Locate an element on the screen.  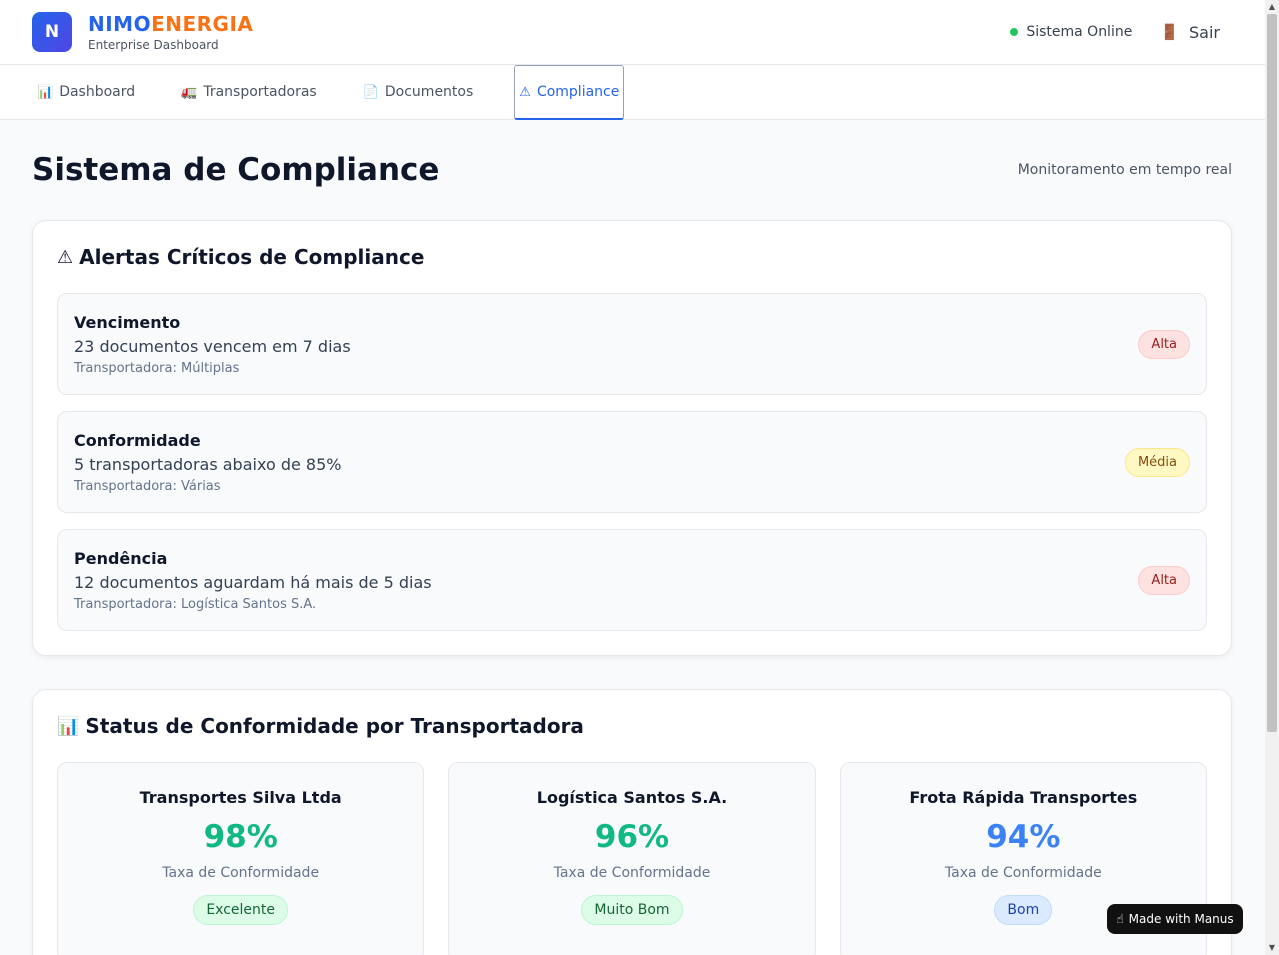
alert-message: 12 documentos aguardam há mais de 5 dias is located at coordinates (253, 582).